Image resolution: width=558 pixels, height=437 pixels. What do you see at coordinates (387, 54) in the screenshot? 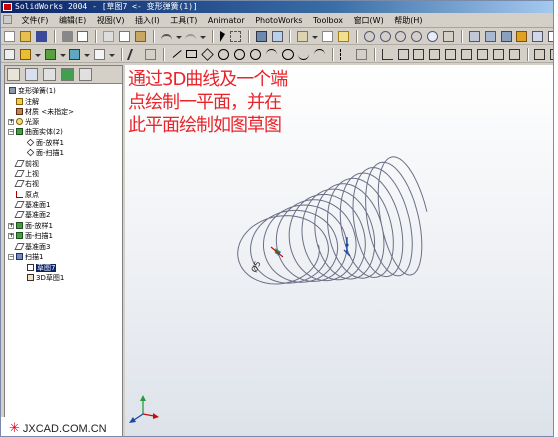
I see `trim-icon` at bounding box center [387, 54].